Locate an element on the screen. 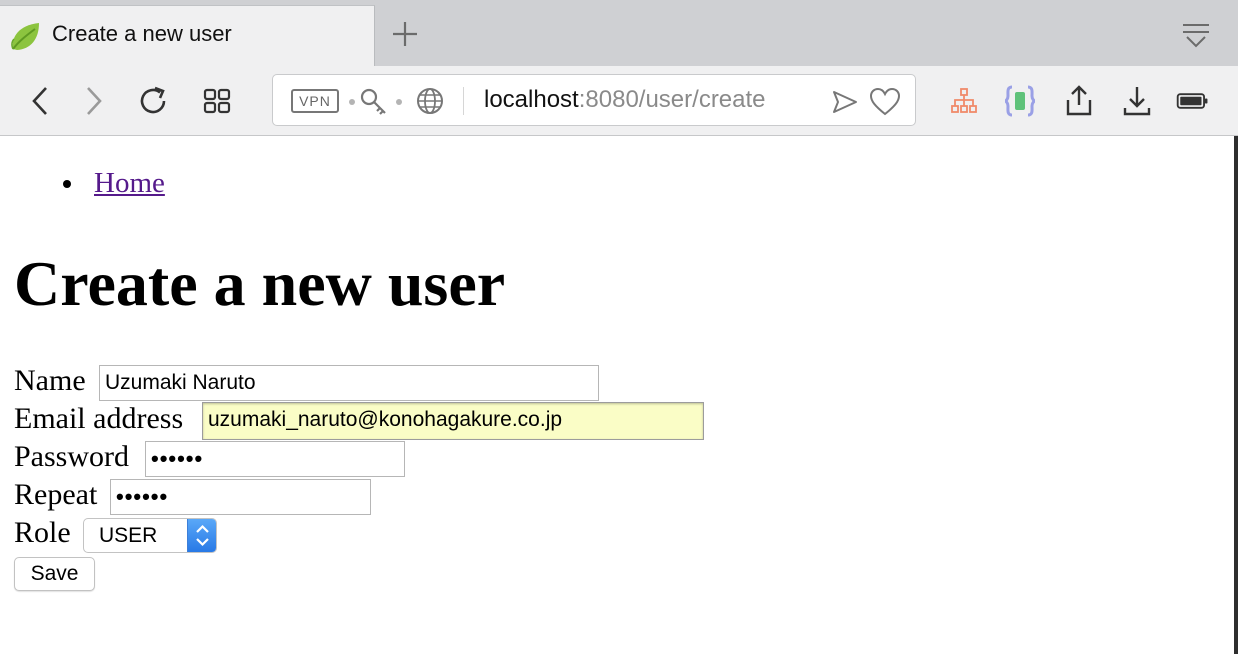 The height and width of the screenshot is (654, 1238). send-icon is located at coordinates (845, 102).